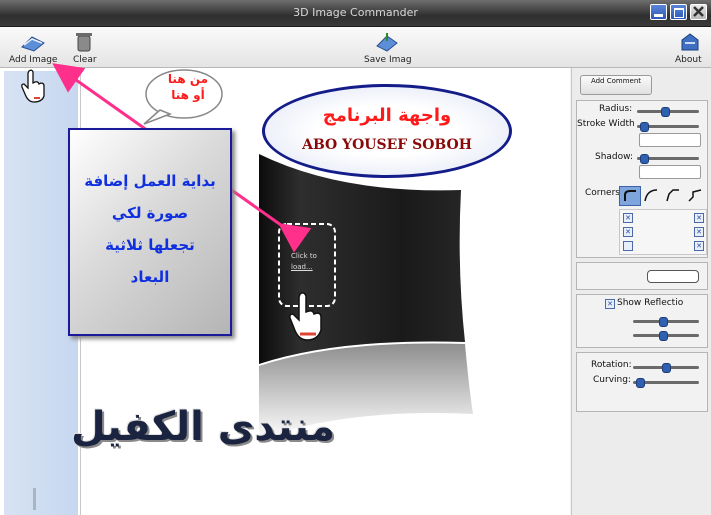 The image size is (711, 515). What do you see at coordinates (203, 427) in the screenshot?
I see `forum-watermark: منتدى الكفيل` at bounding box center [203, 427].